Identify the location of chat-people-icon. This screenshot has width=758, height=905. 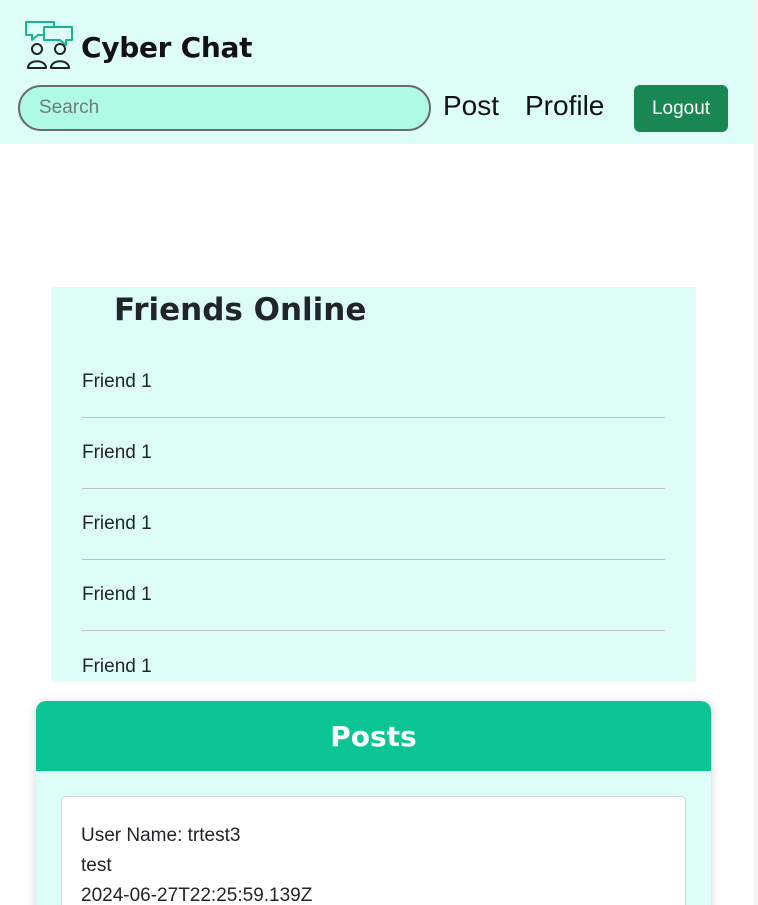
(49, 47).